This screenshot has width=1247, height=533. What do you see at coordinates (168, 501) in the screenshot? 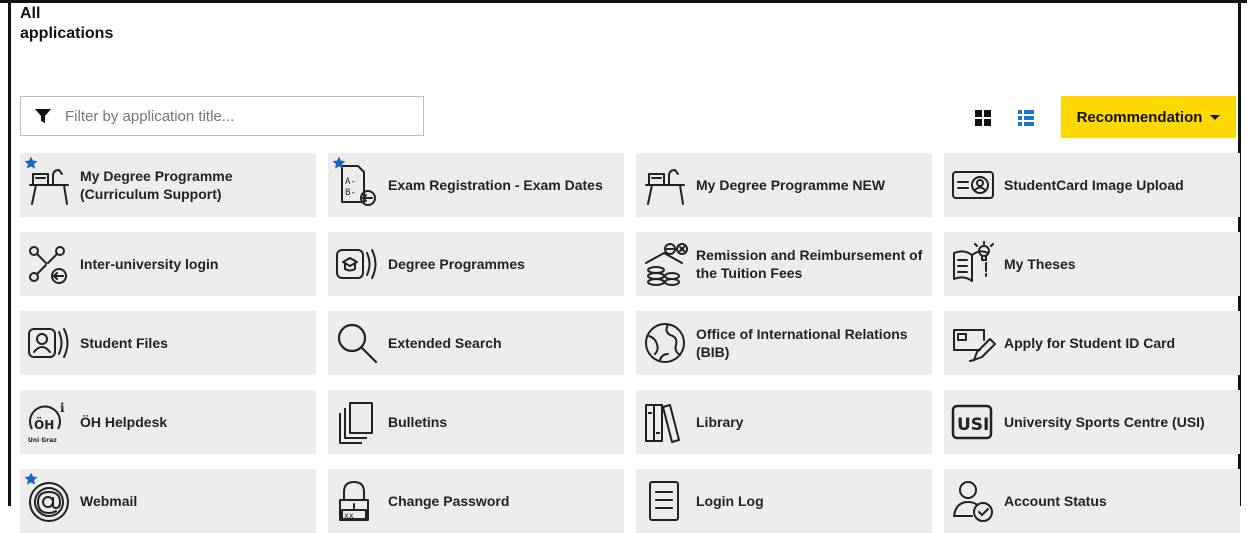
I see `app-tile-webmail: Webmail` at bounding box center [168, 501].